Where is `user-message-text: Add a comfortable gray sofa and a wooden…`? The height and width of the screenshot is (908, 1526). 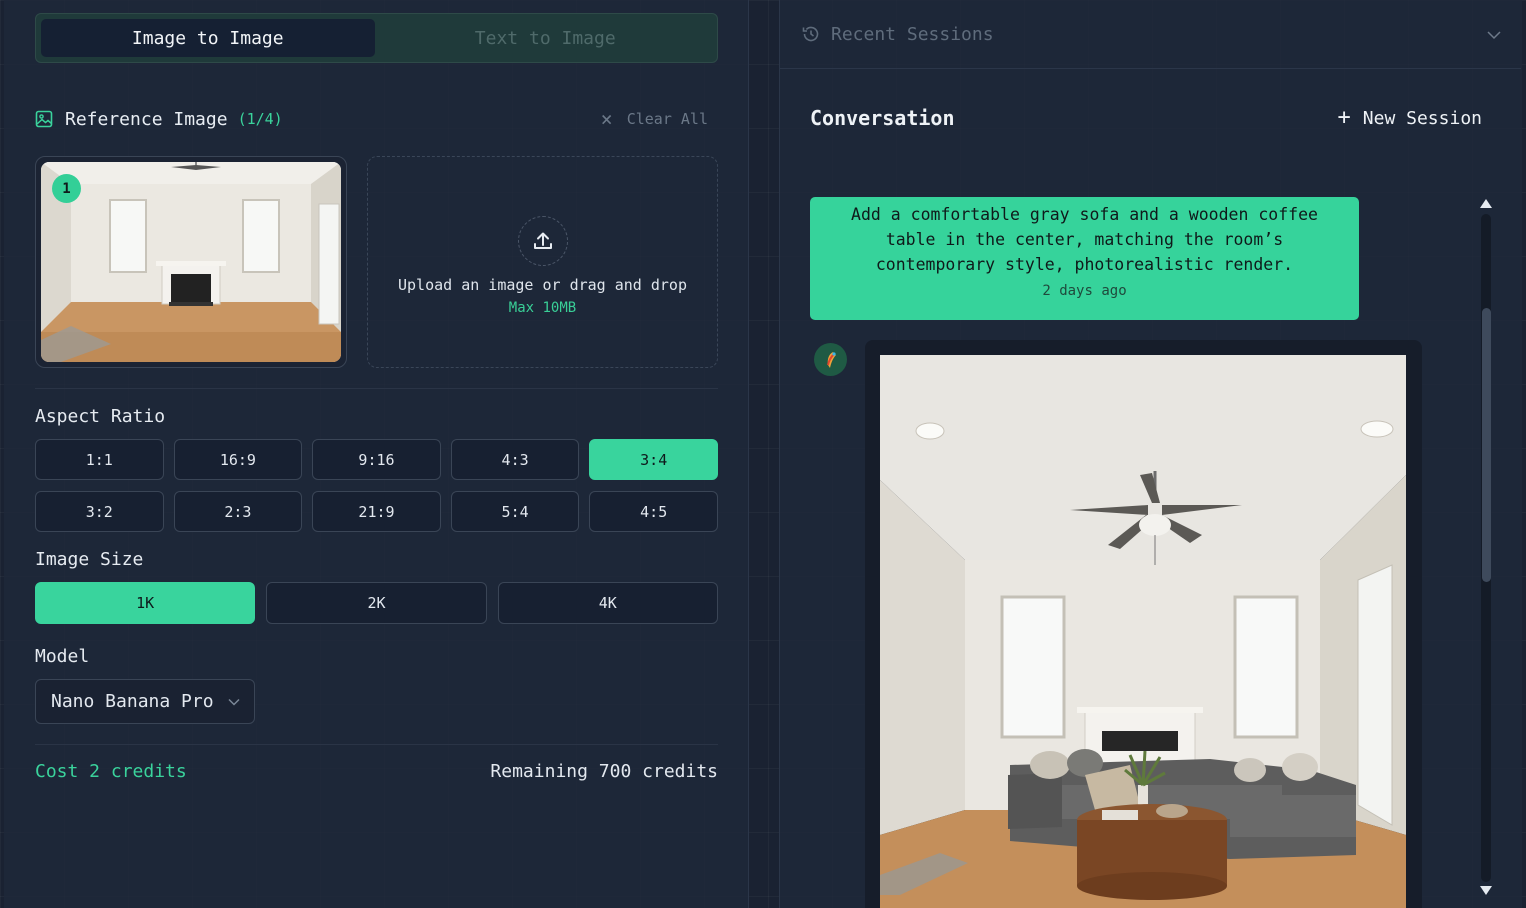
user-message-text: Add a comfortable gray sofa and a wooden… is located at coordinates (1084, 239).